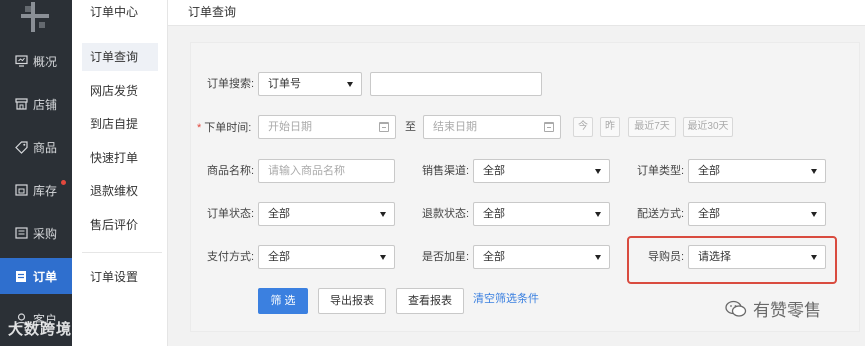 The height and width of the screenshot is (346, 865). What do you see at coordinates (446, 257) in the screenshot?
I see `starred-label: 是否加星:` at bounding box center [446, 257].